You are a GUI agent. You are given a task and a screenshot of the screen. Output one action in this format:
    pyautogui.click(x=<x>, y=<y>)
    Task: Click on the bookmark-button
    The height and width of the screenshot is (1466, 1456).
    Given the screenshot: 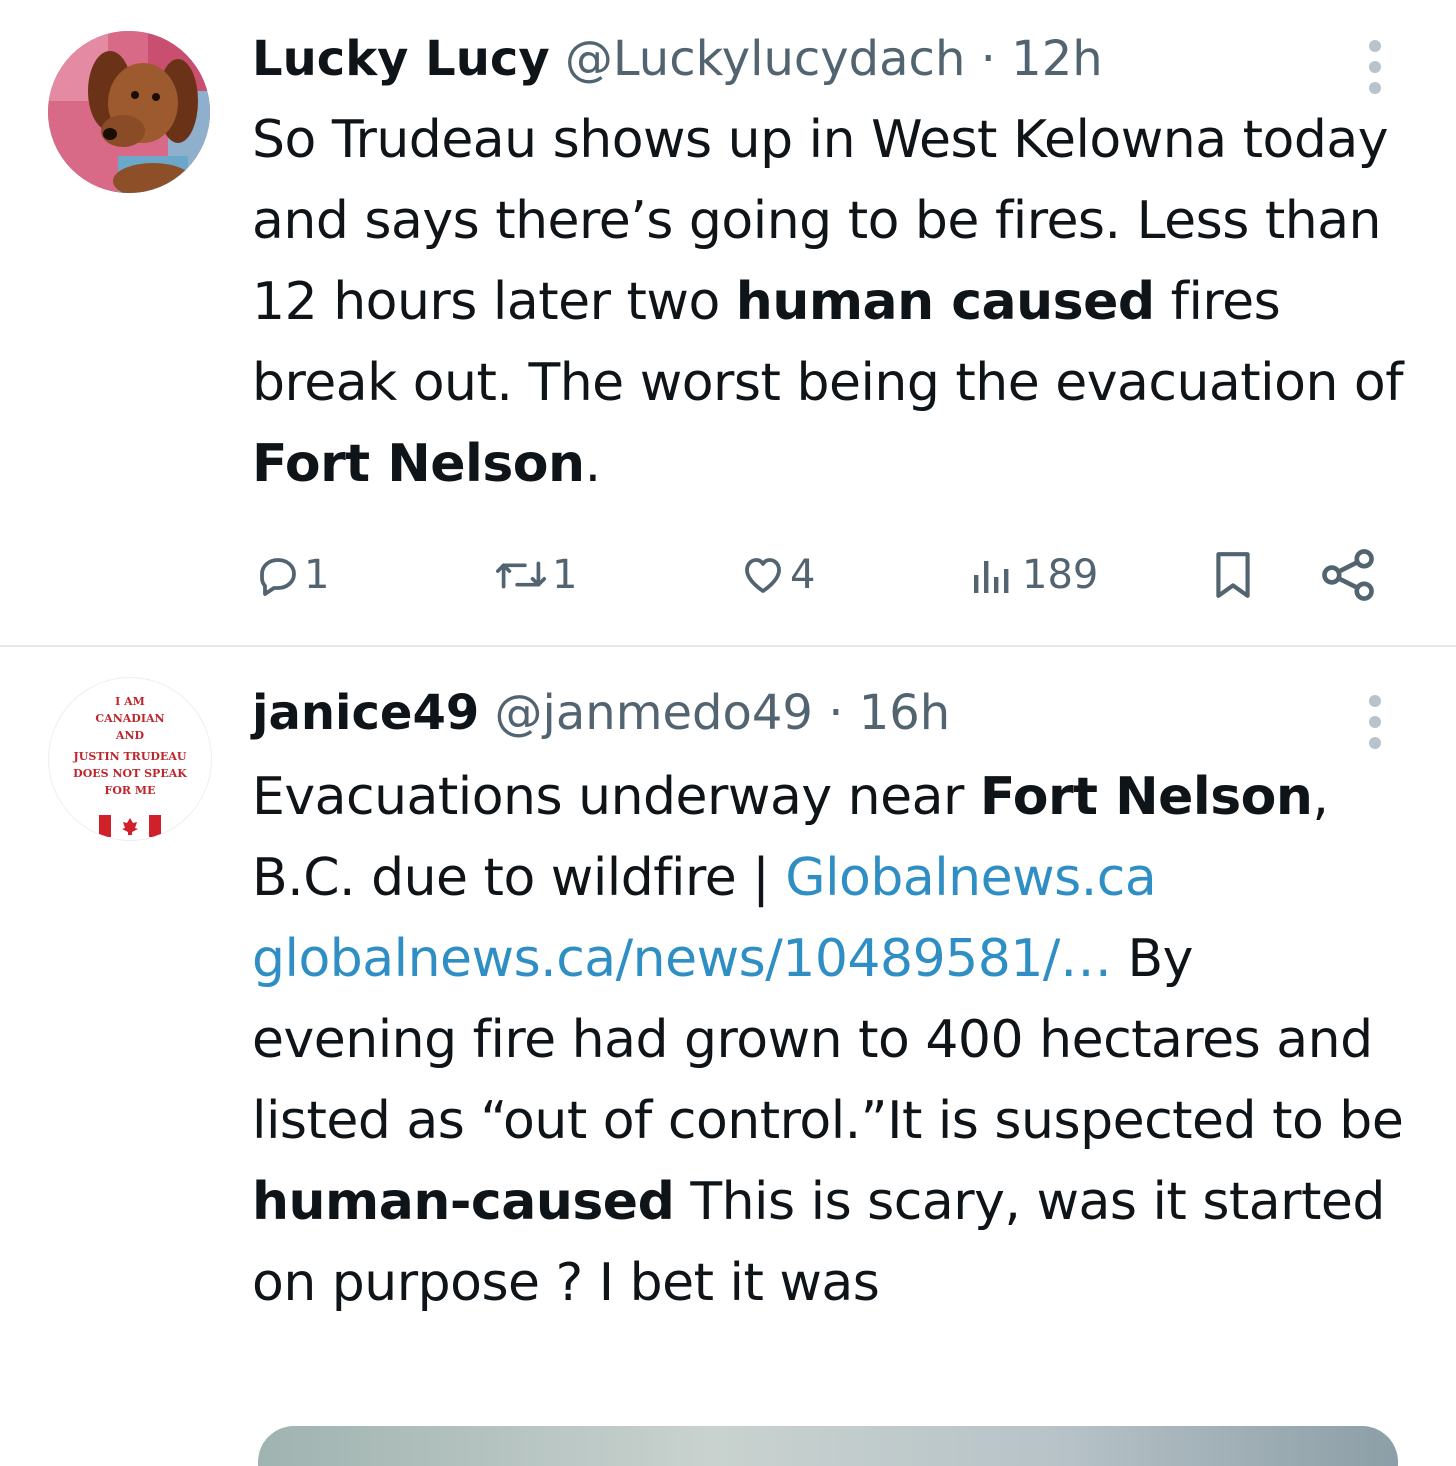 What is the action you would take?
    pyautogui.click(x=1233, y=575)
    